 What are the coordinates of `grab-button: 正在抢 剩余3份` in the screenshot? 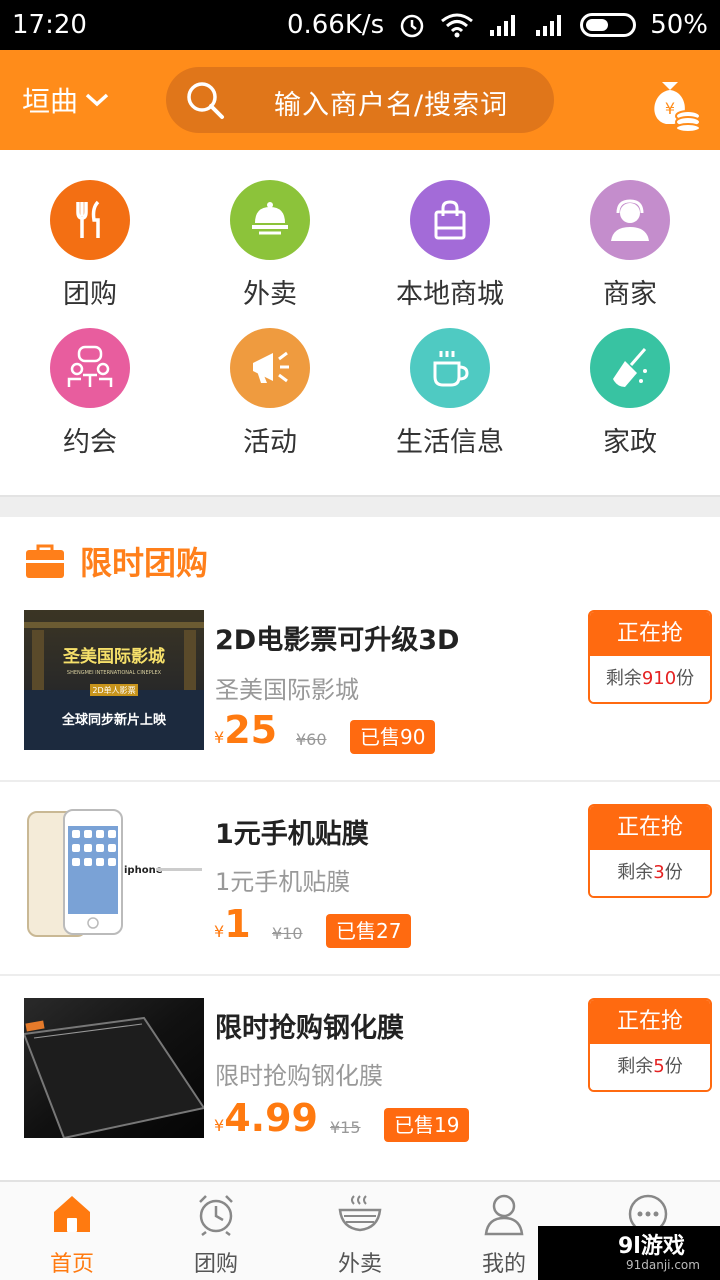 It's located at (650, 851).